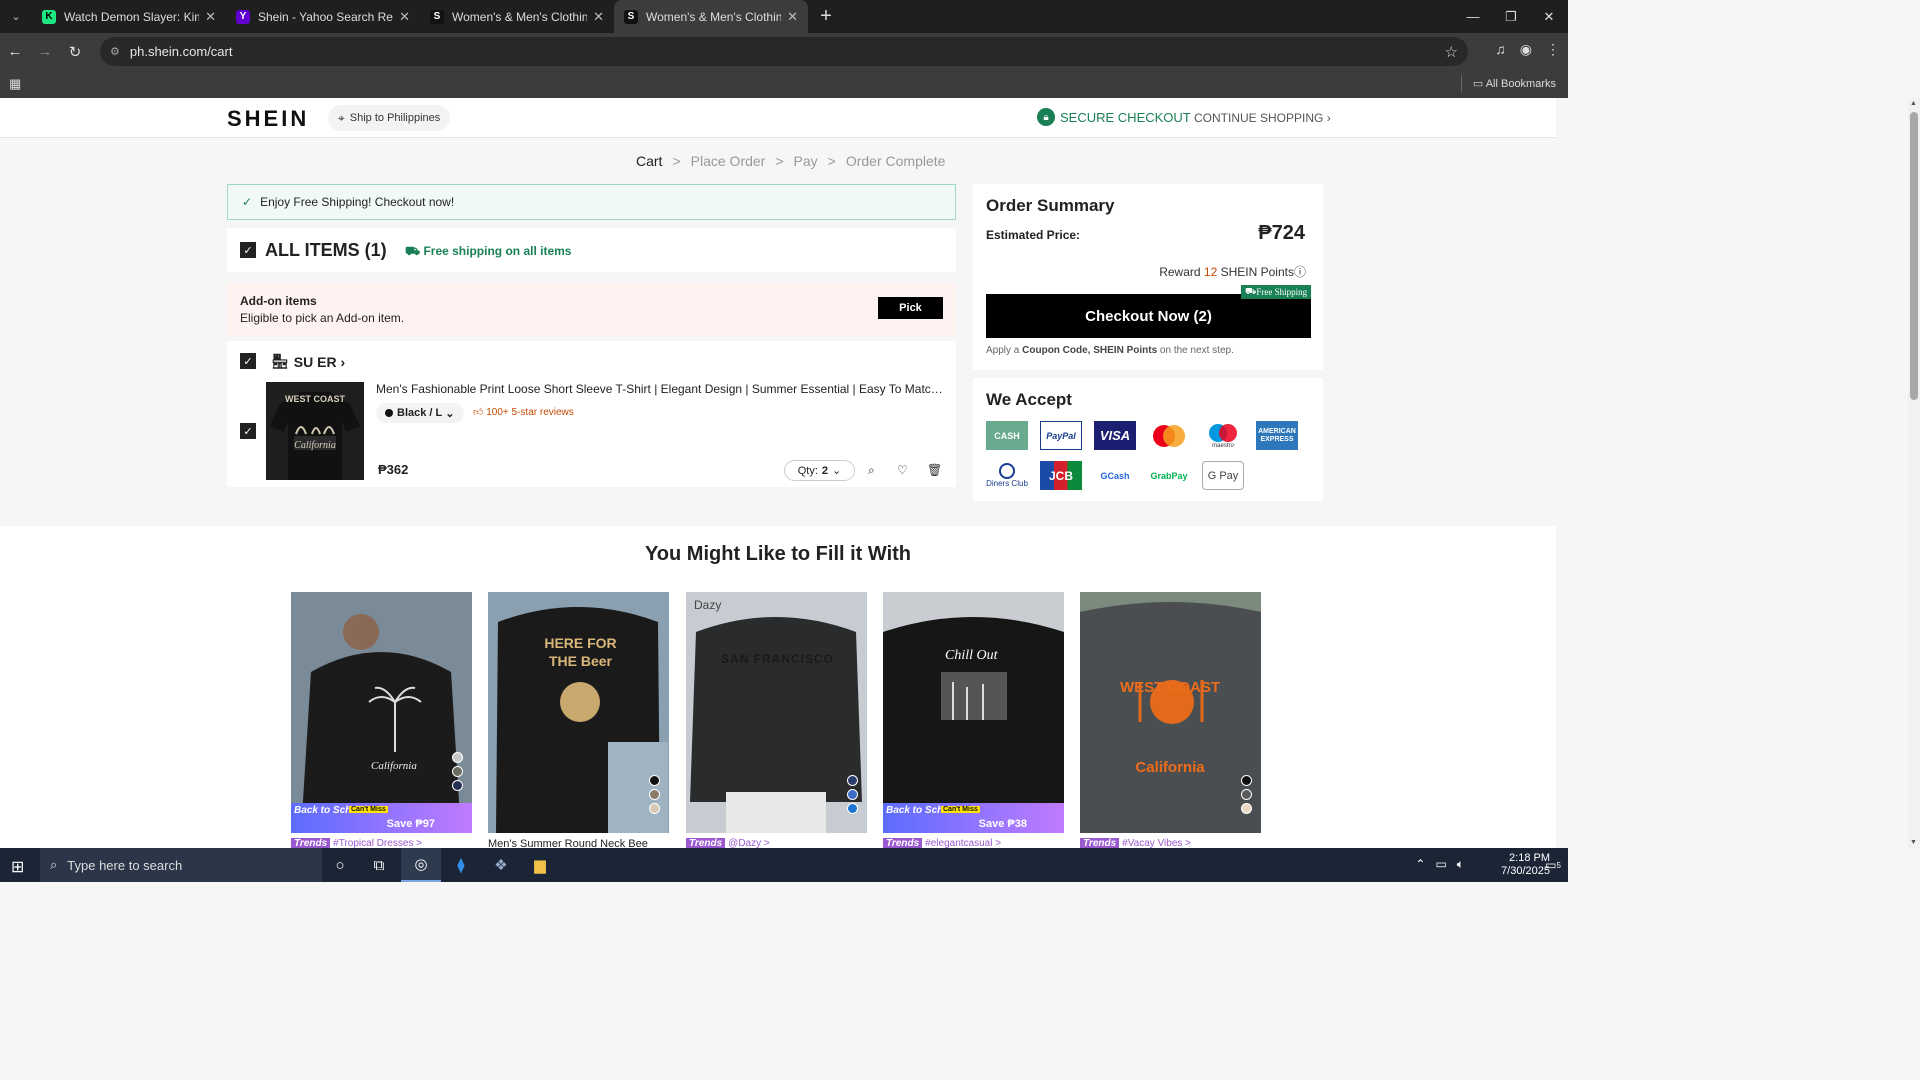  I want to click on help-circle-icon: ⓘ, so click(1300, 272).